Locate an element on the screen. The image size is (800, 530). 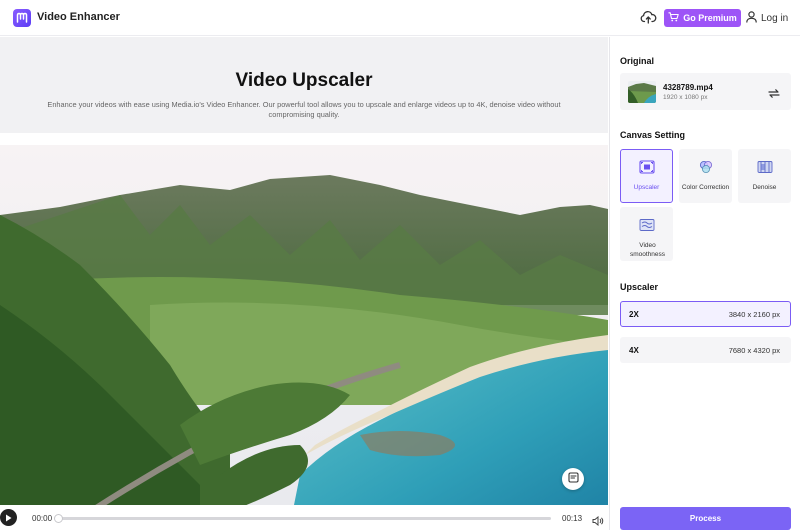
tool-denoise-label: Denoise is located at coordinates (764, 187).